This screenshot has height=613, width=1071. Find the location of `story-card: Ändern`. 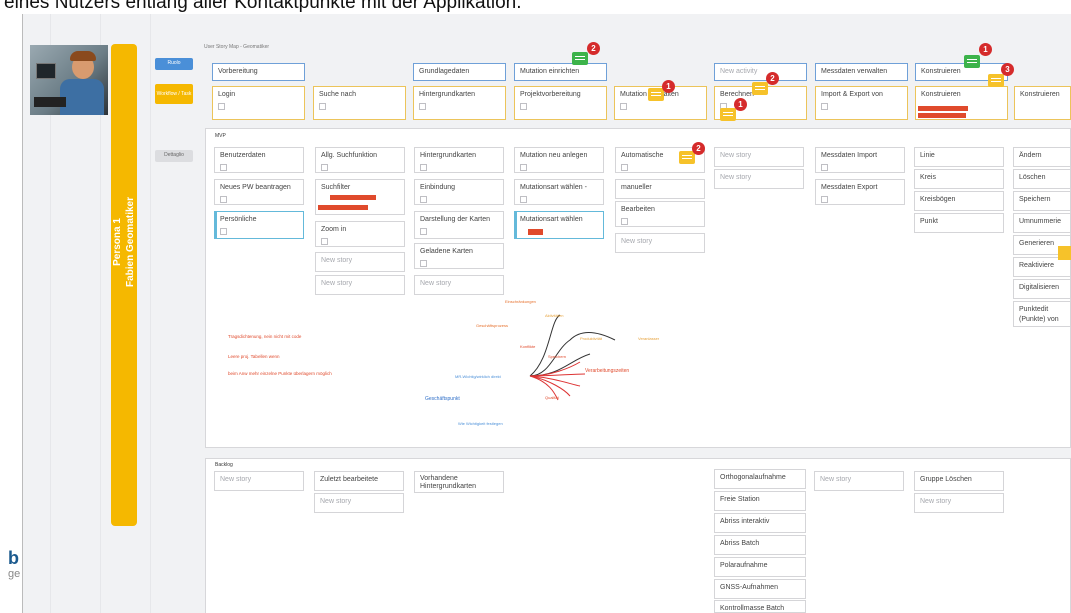

story-card: Ändern is located at coordinates (1042, 157).